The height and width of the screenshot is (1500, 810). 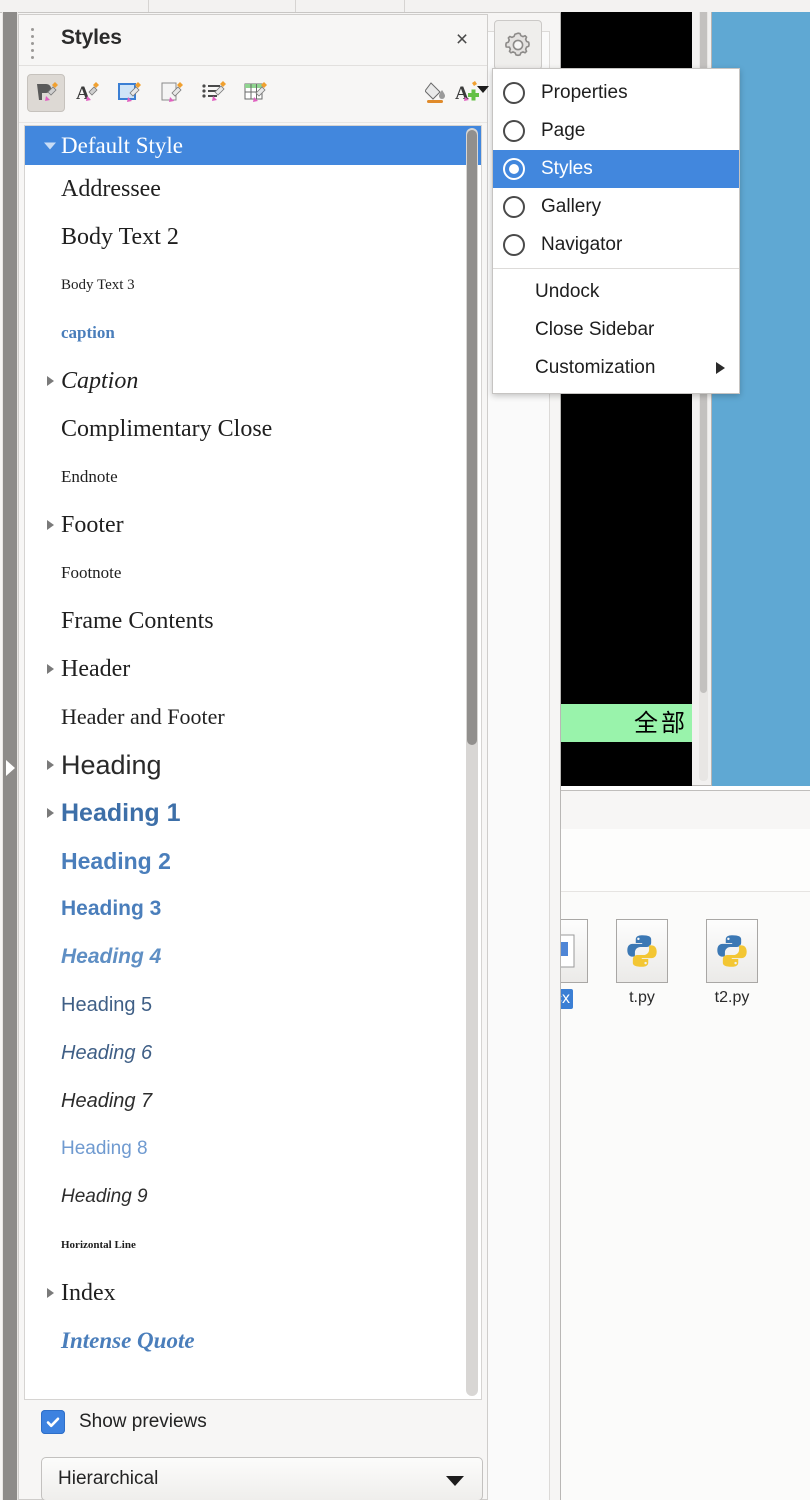 What do you see at coordinates (253, 1245) in the screenshot?
I see `style-list-item: Horizontal Line` at bounding box center [253, 1245].